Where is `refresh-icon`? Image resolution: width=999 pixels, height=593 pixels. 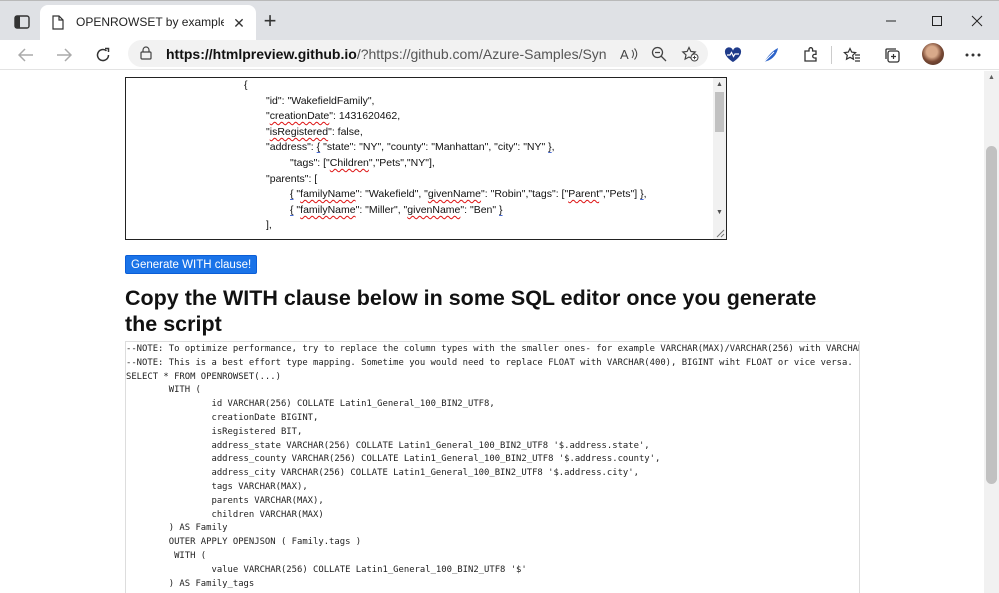
refresh-icon is located at coordinates (103, 54).